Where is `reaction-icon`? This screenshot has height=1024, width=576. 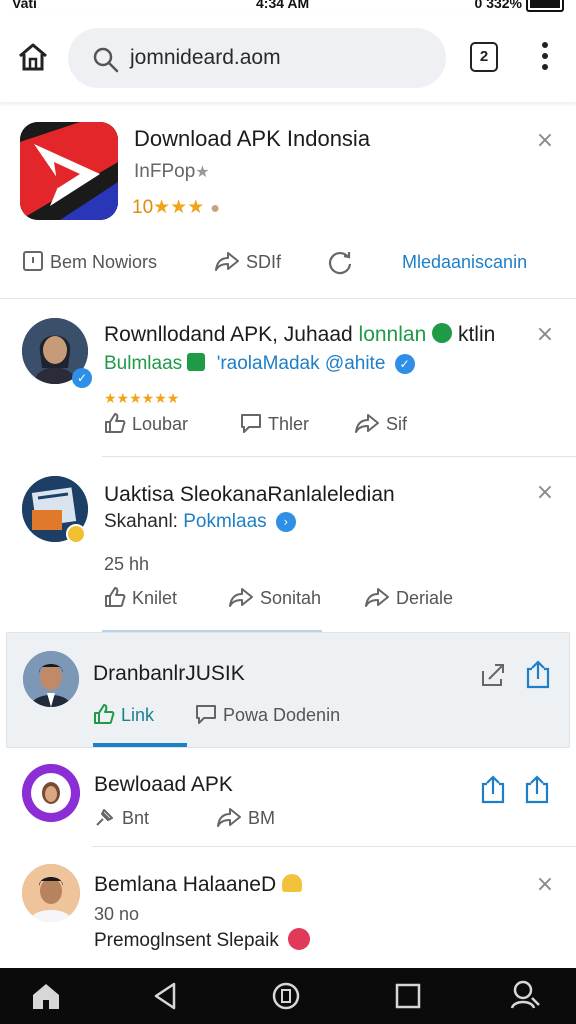 reaction-icon is located at coordinates (299, 939).